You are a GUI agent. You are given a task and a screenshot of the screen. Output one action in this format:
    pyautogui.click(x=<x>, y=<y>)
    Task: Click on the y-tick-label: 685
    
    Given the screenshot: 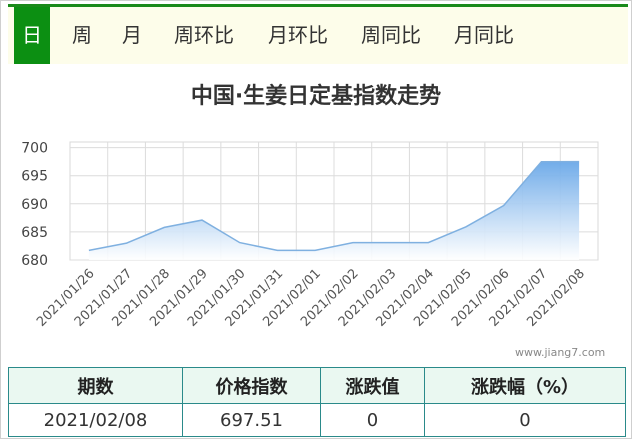 What is the action you would take?
    pyautogui.click(x=34, y=233)
    